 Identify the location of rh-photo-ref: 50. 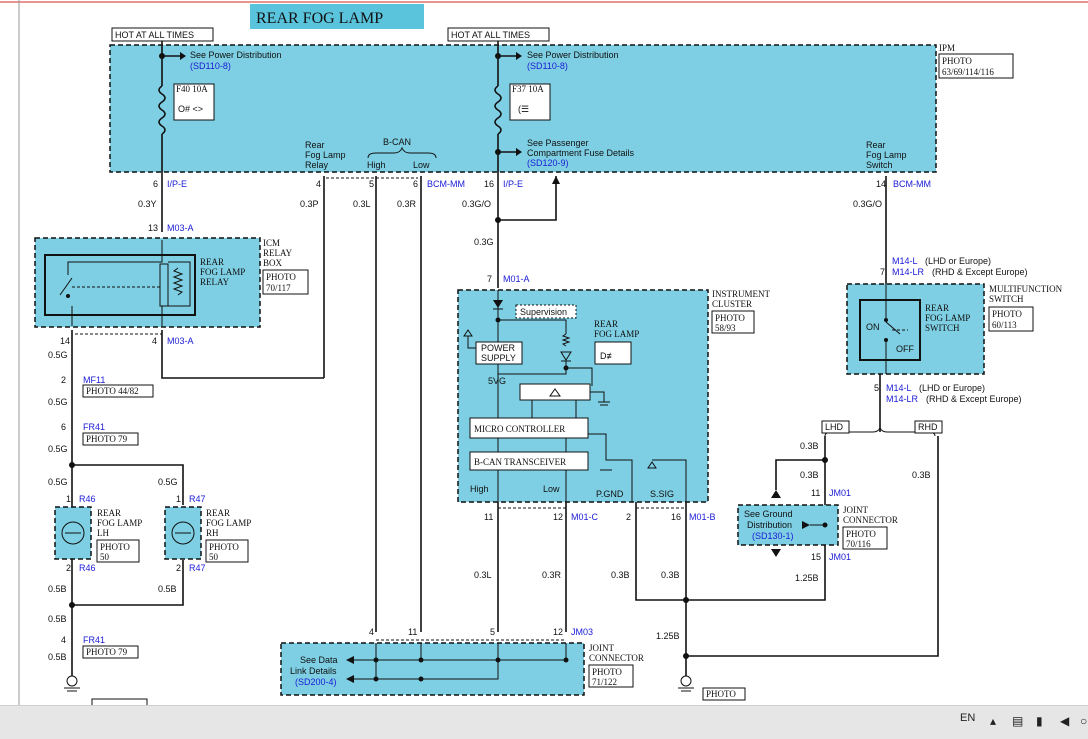
(214, 557).